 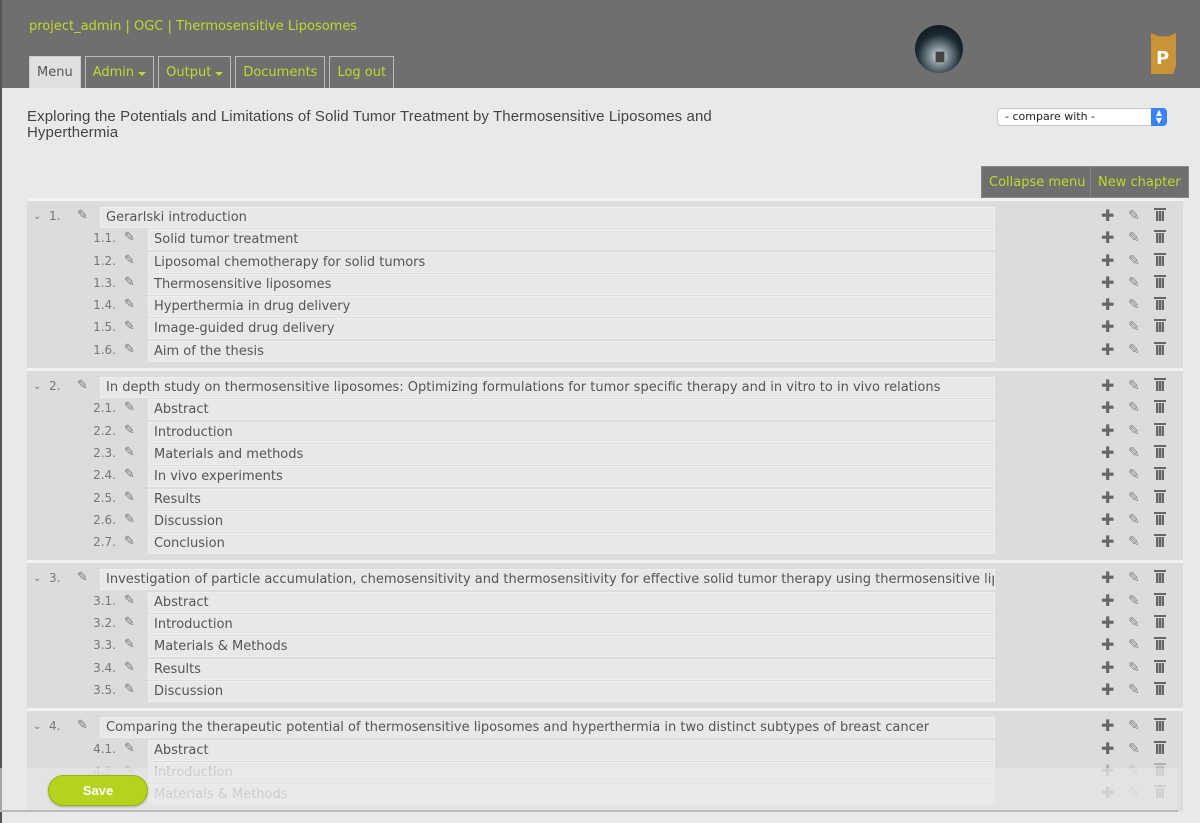 I want to click on nav-menu: Menu, so click(x=55, y=72).